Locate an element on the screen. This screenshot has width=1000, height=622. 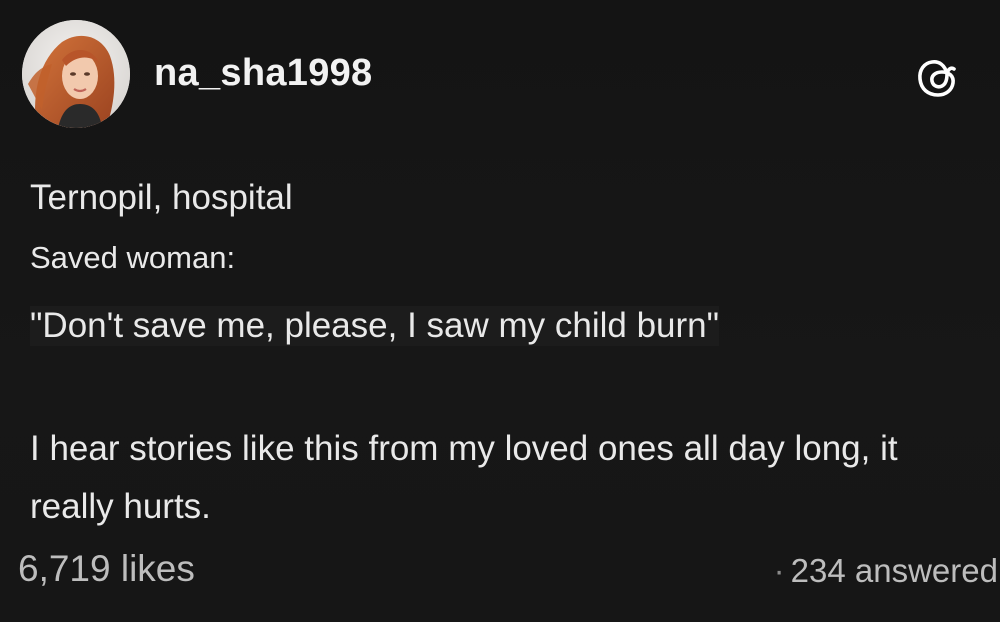
likes-count: 6,719 likes is located at coordinates (106, 569).